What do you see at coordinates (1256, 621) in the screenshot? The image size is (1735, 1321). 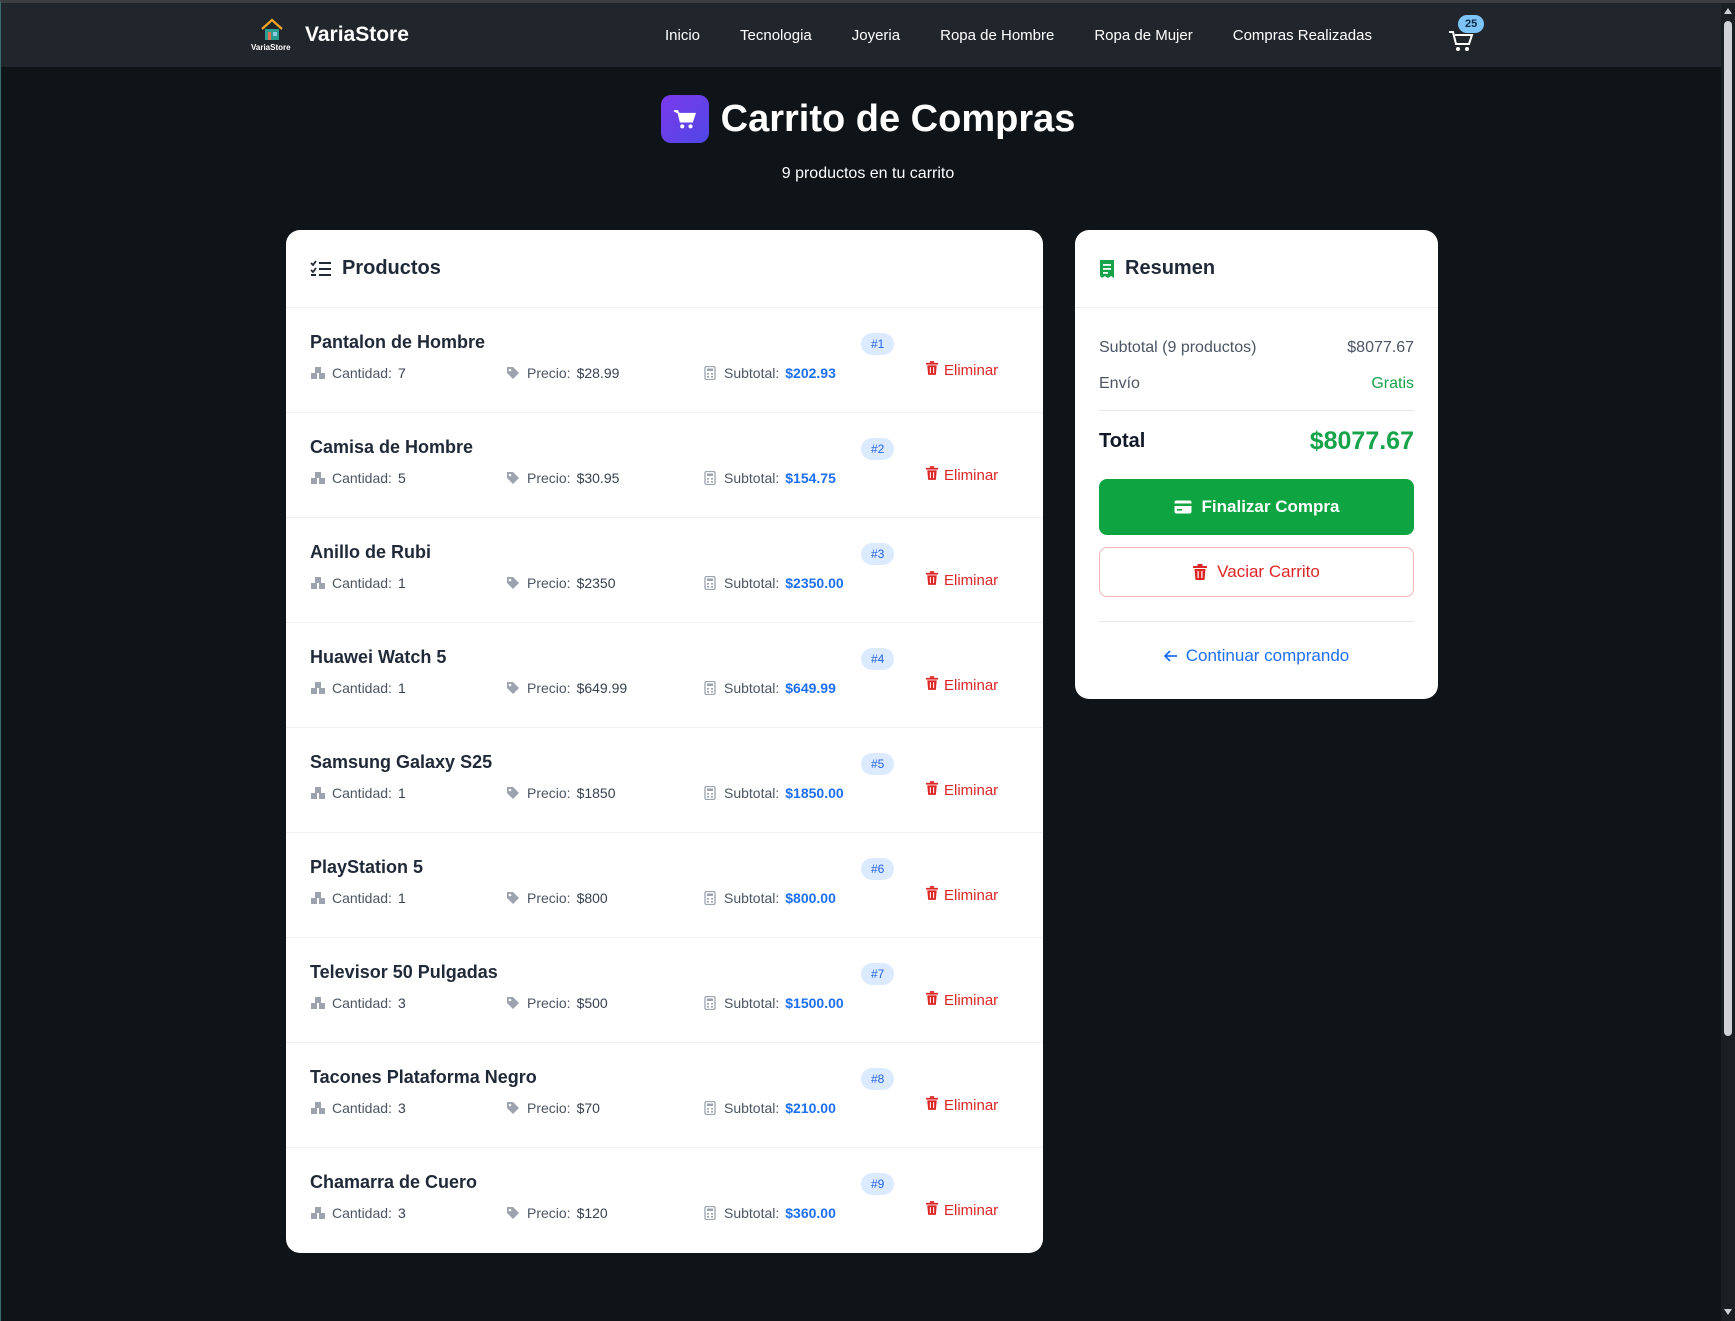 I see `summary-divider-bottom` at bounding box center [1256, 621].